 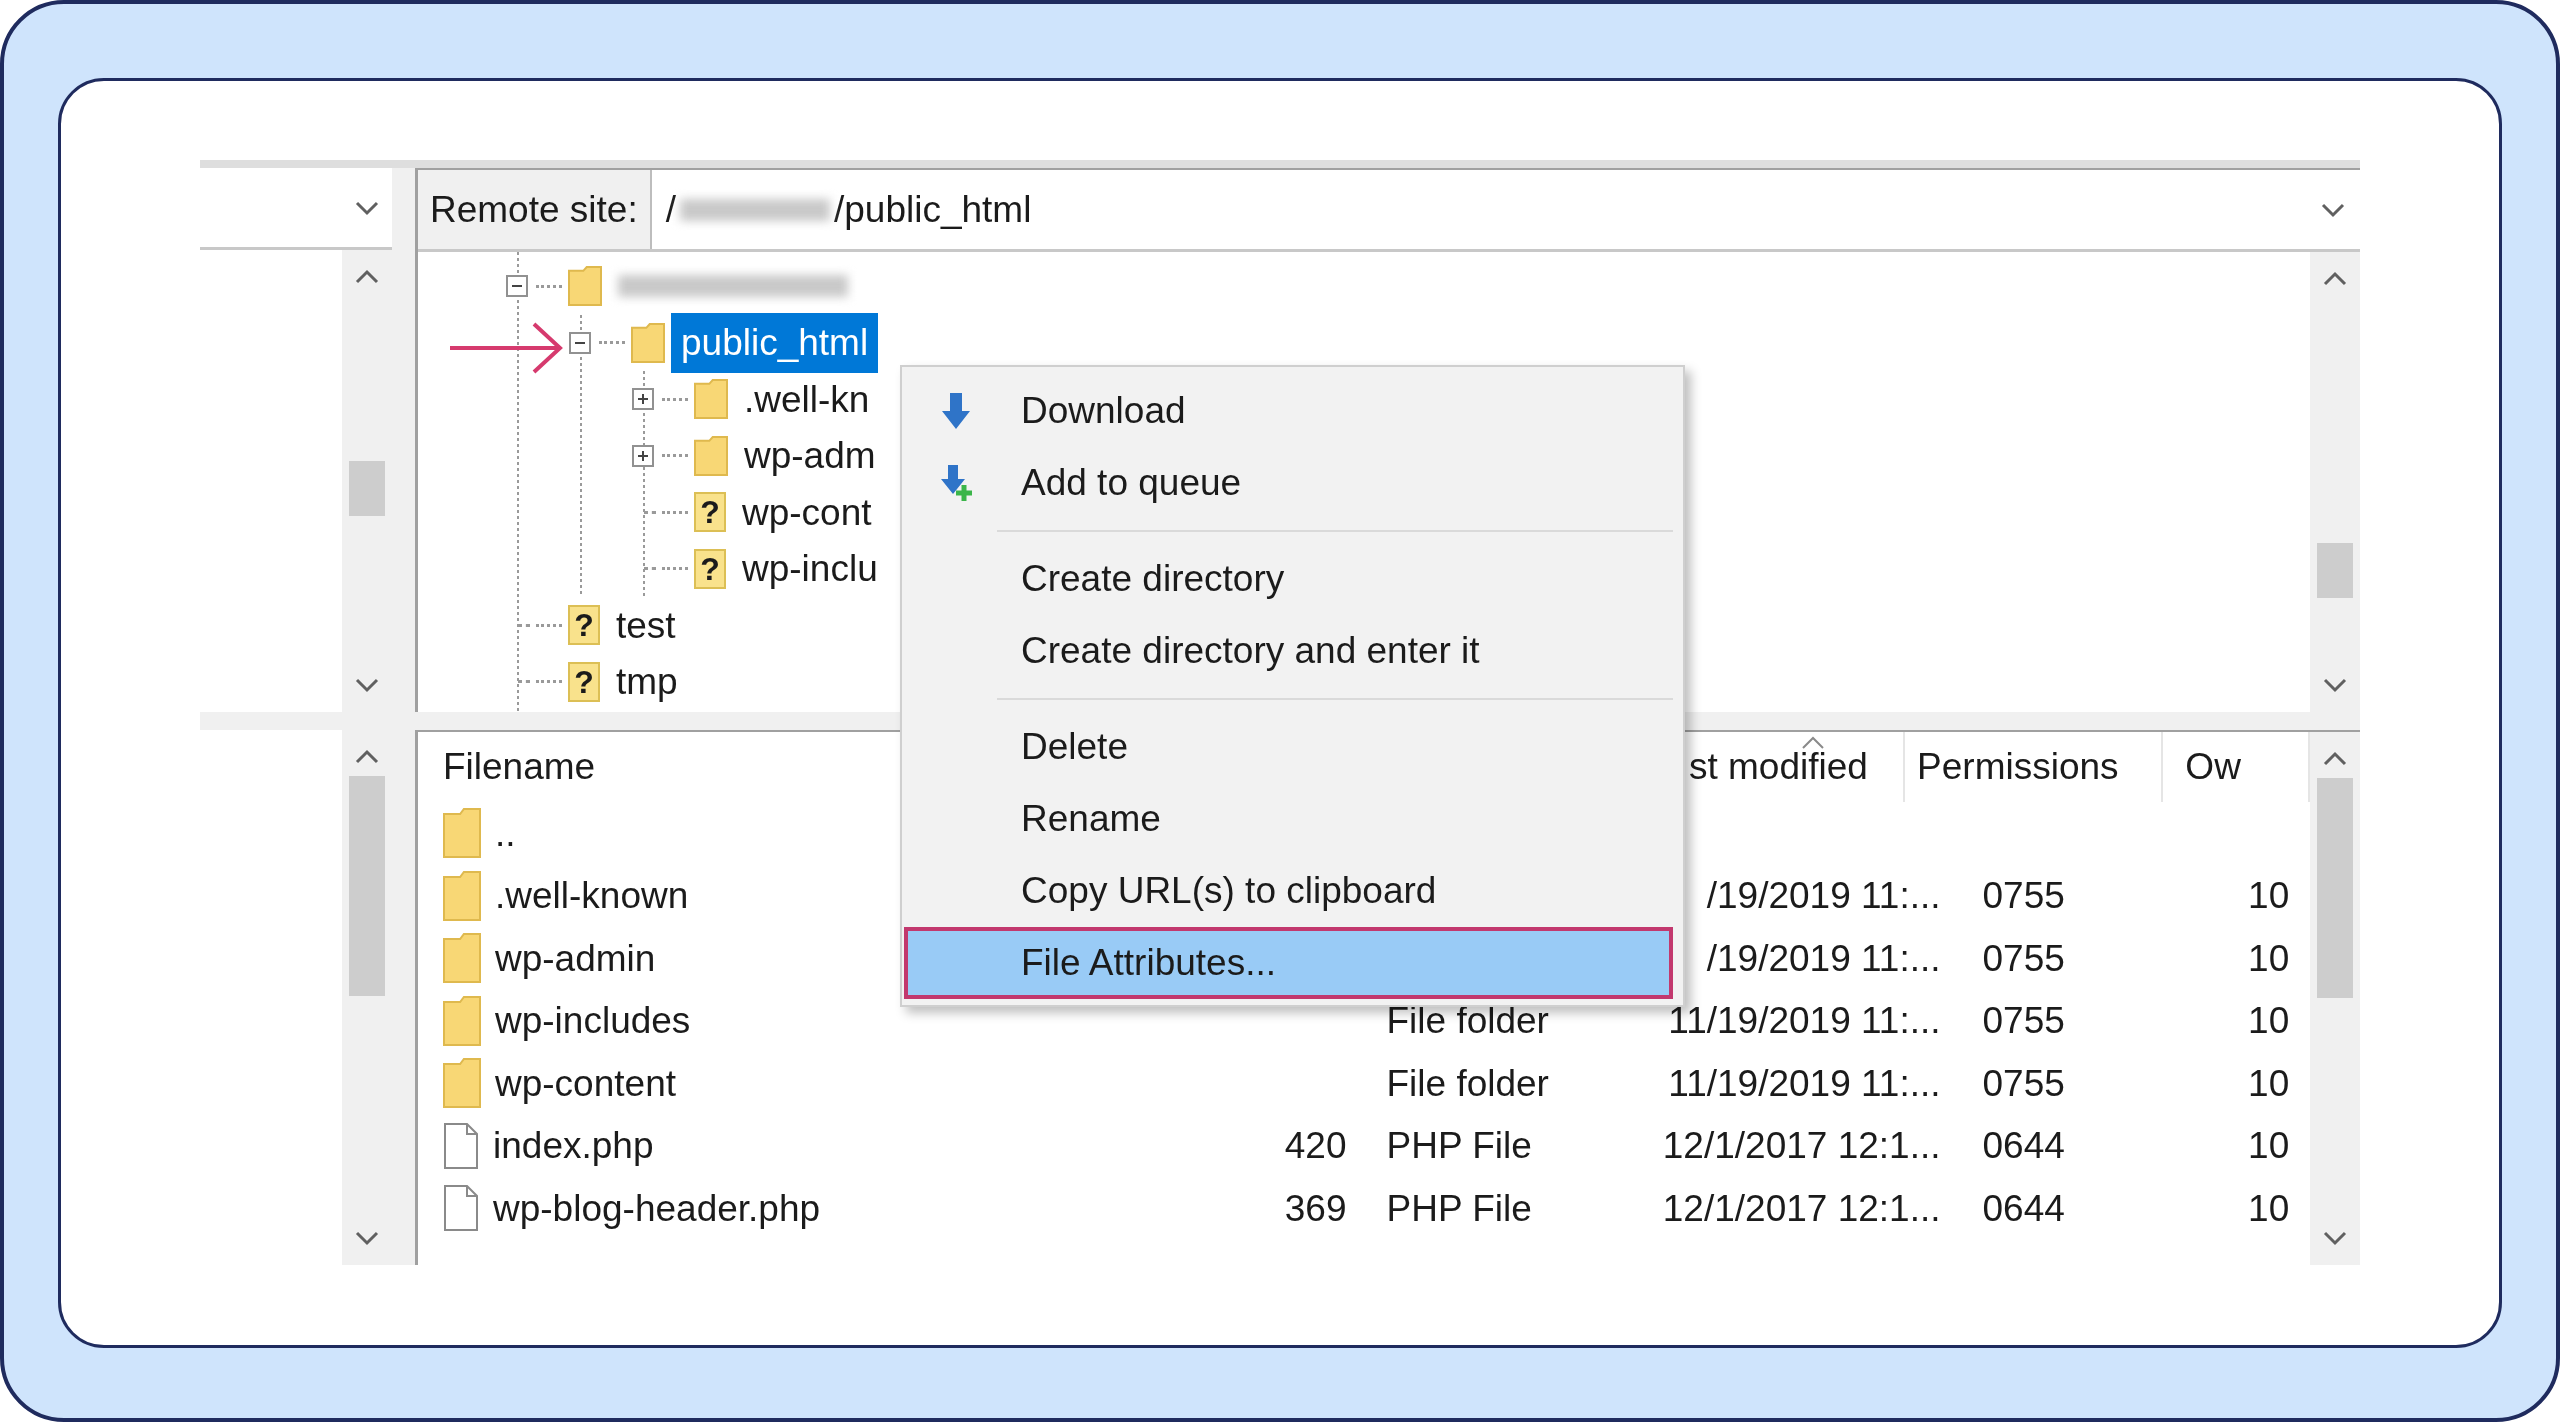 I want to click on tree-item: test, so click(x=646, y=625).